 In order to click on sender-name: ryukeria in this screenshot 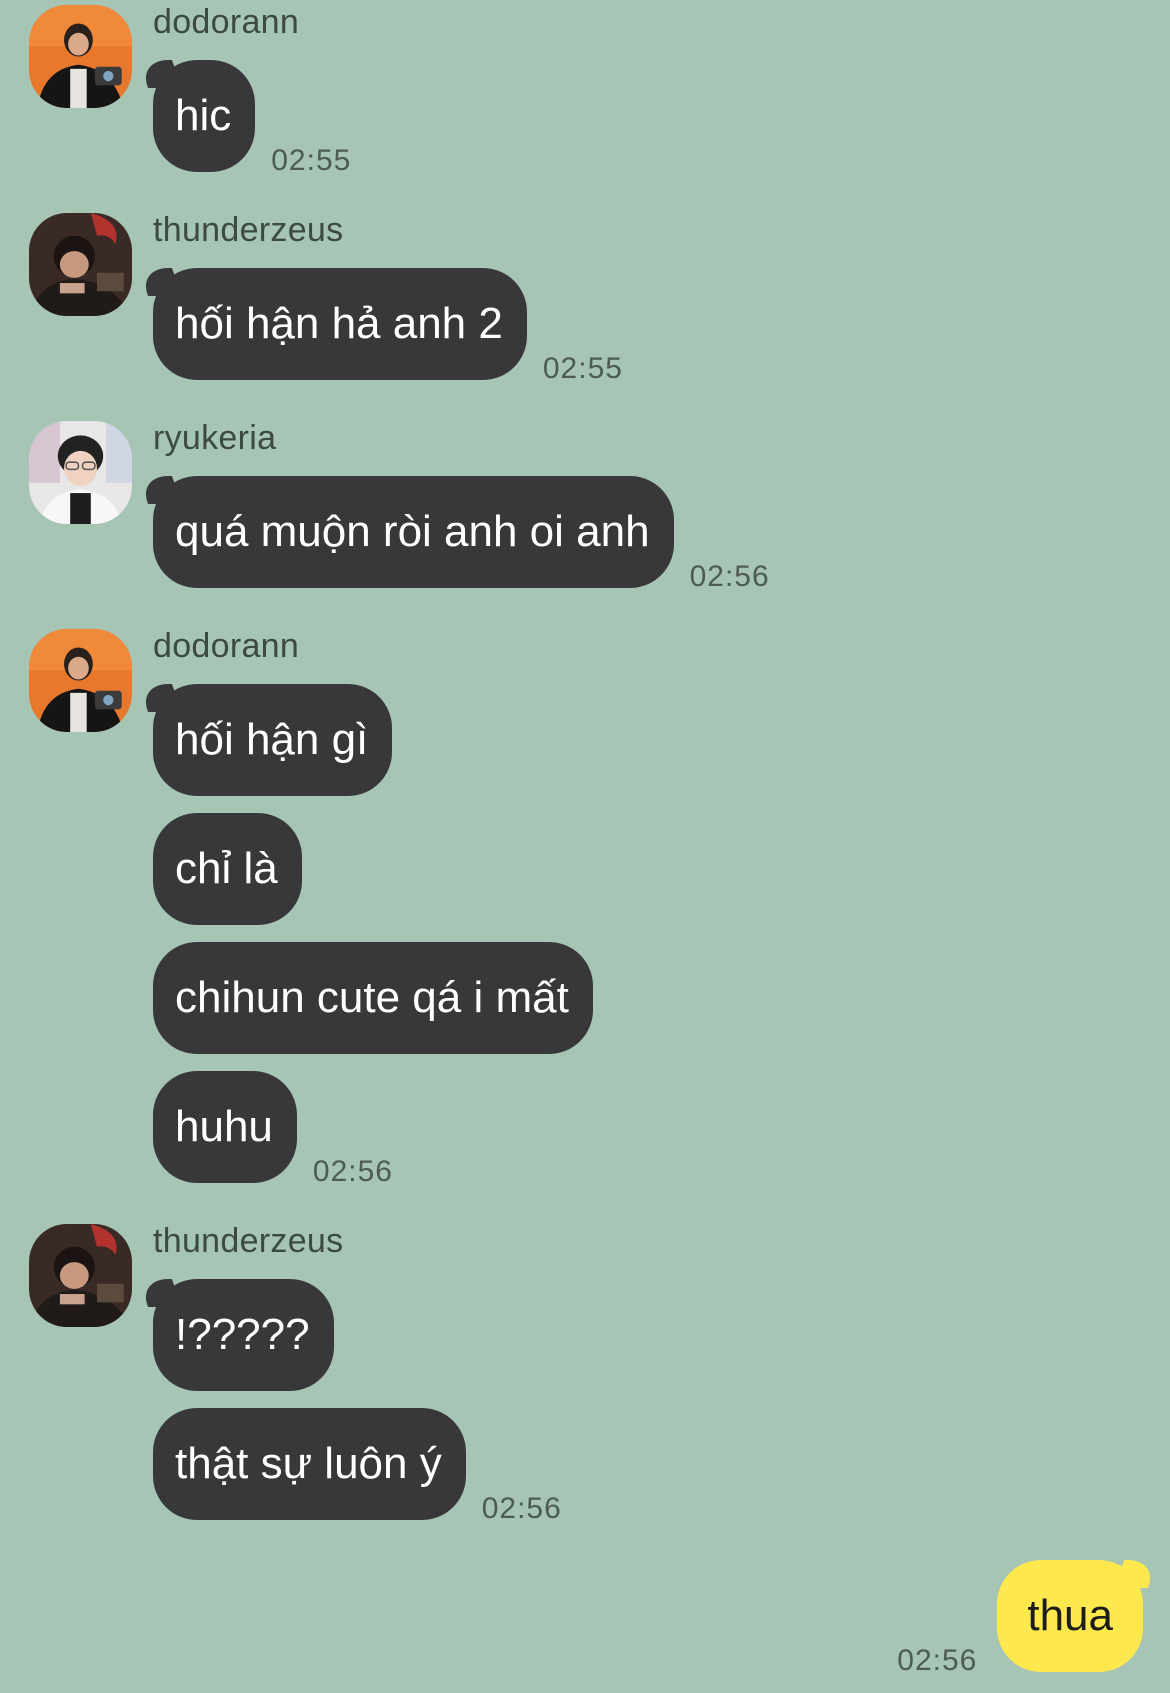, I will do `click(215, 438)`.